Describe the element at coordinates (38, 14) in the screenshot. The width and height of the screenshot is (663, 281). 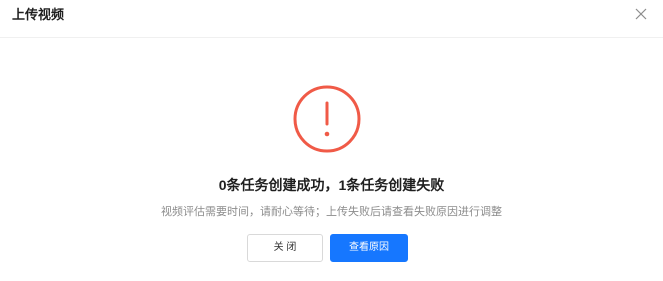
I see `dialog-title: 上传视频` at that location.